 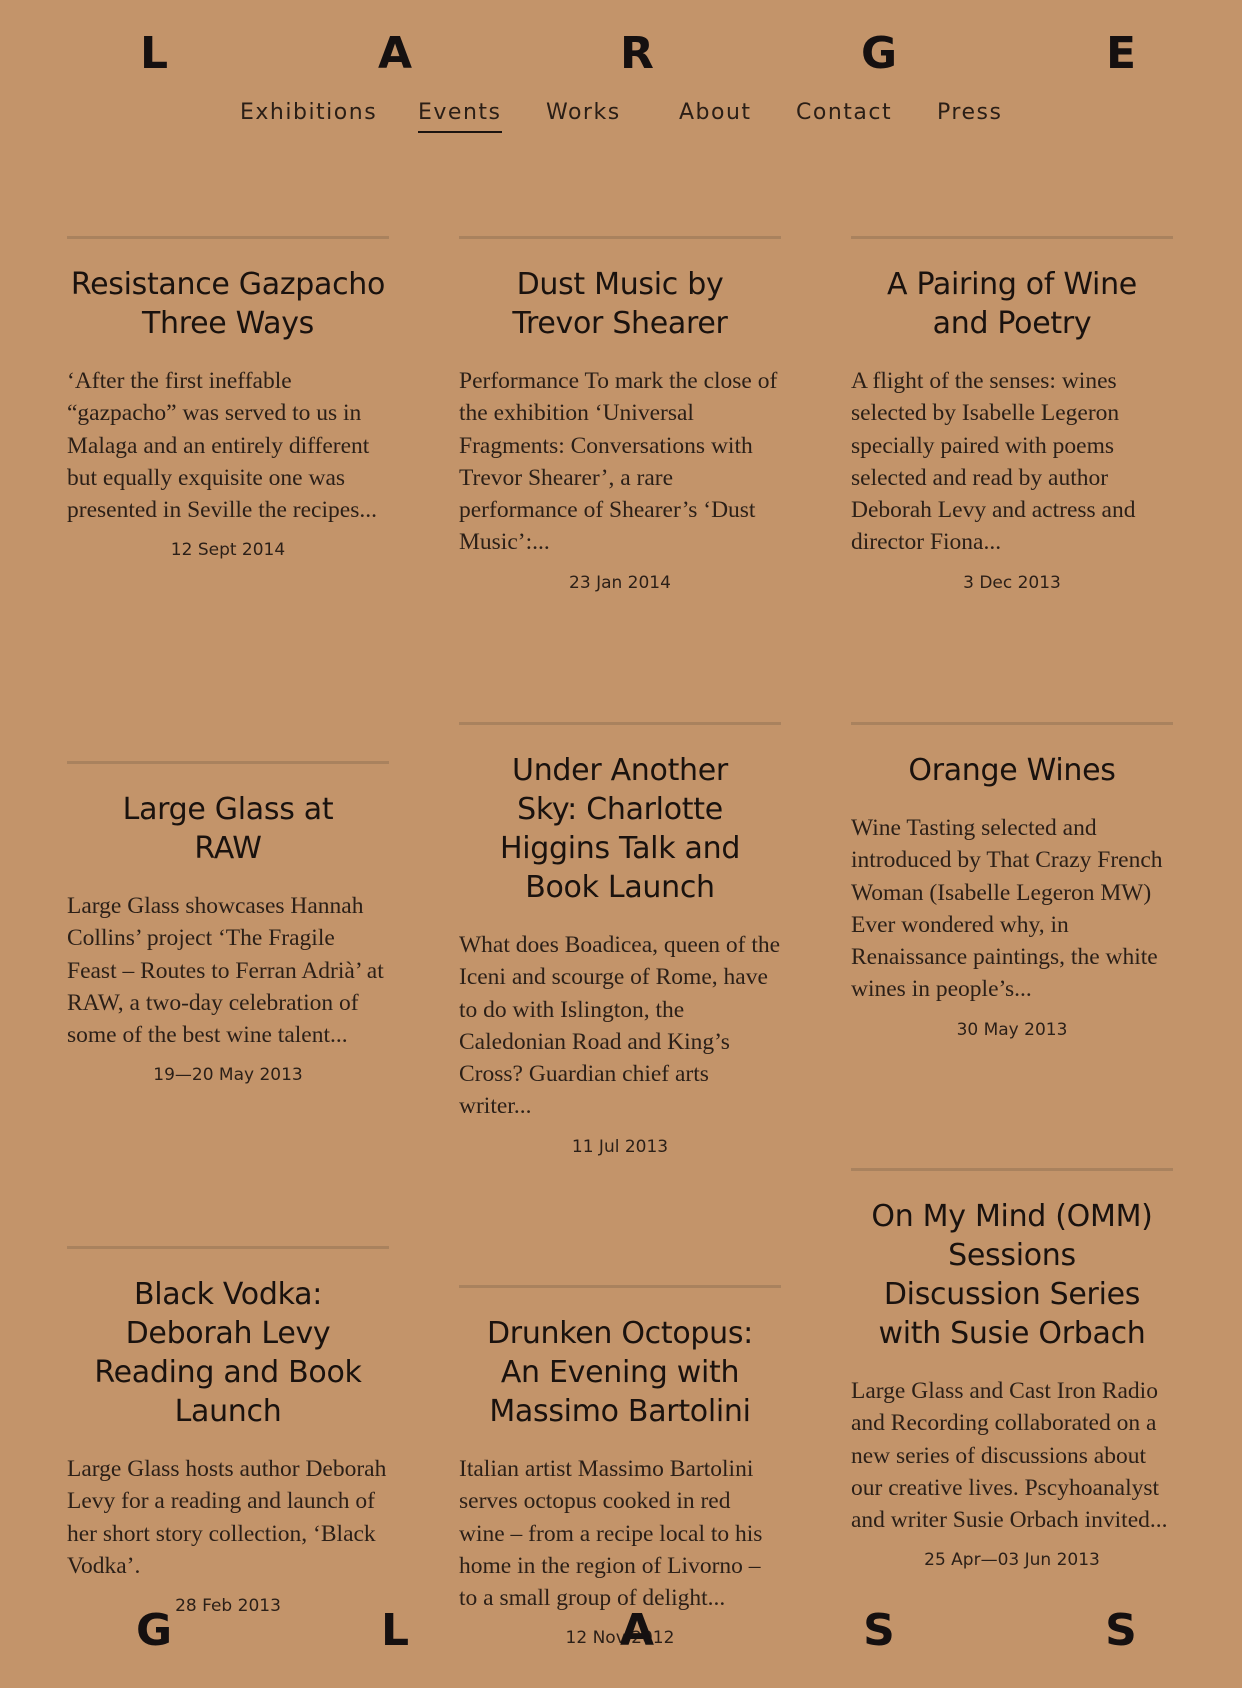 What do you see at coordinates (228, 550) in the screenshot?
I see `event-date: 12 Sept 2014` at bounding box center [228, 550].